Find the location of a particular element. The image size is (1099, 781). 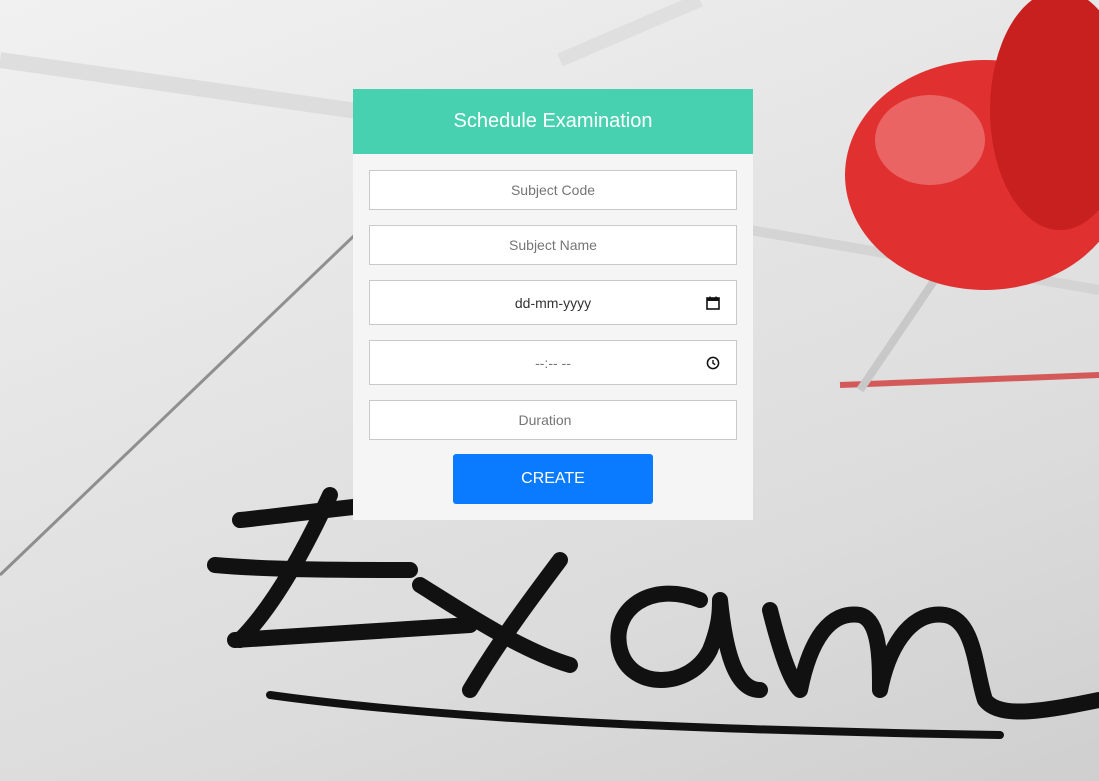

create-button: CREATE is located at coordinates (553, 479).